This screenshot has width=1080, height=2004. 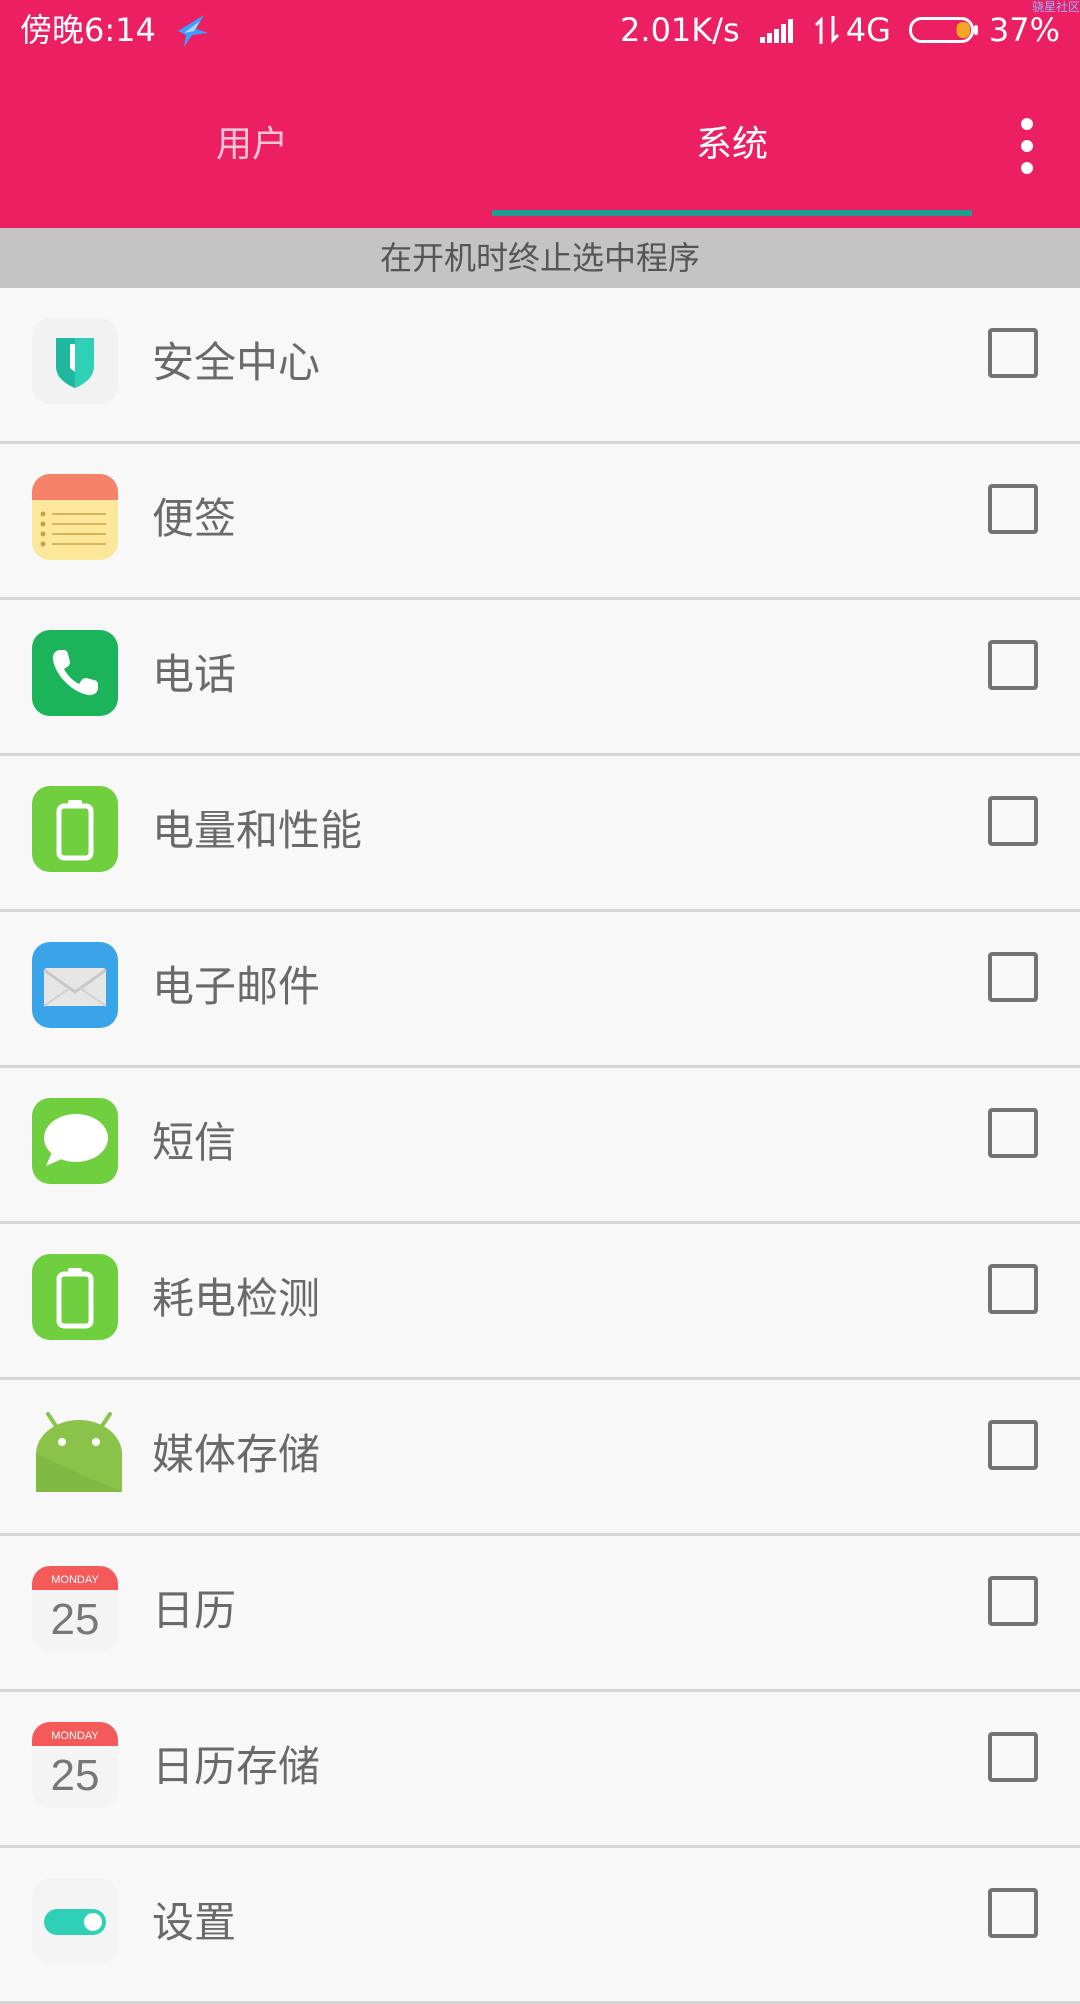 What do you see at coordinates (75, 673) in the screenshot?
I see `phone-icon` at bounding box center [75, 673].